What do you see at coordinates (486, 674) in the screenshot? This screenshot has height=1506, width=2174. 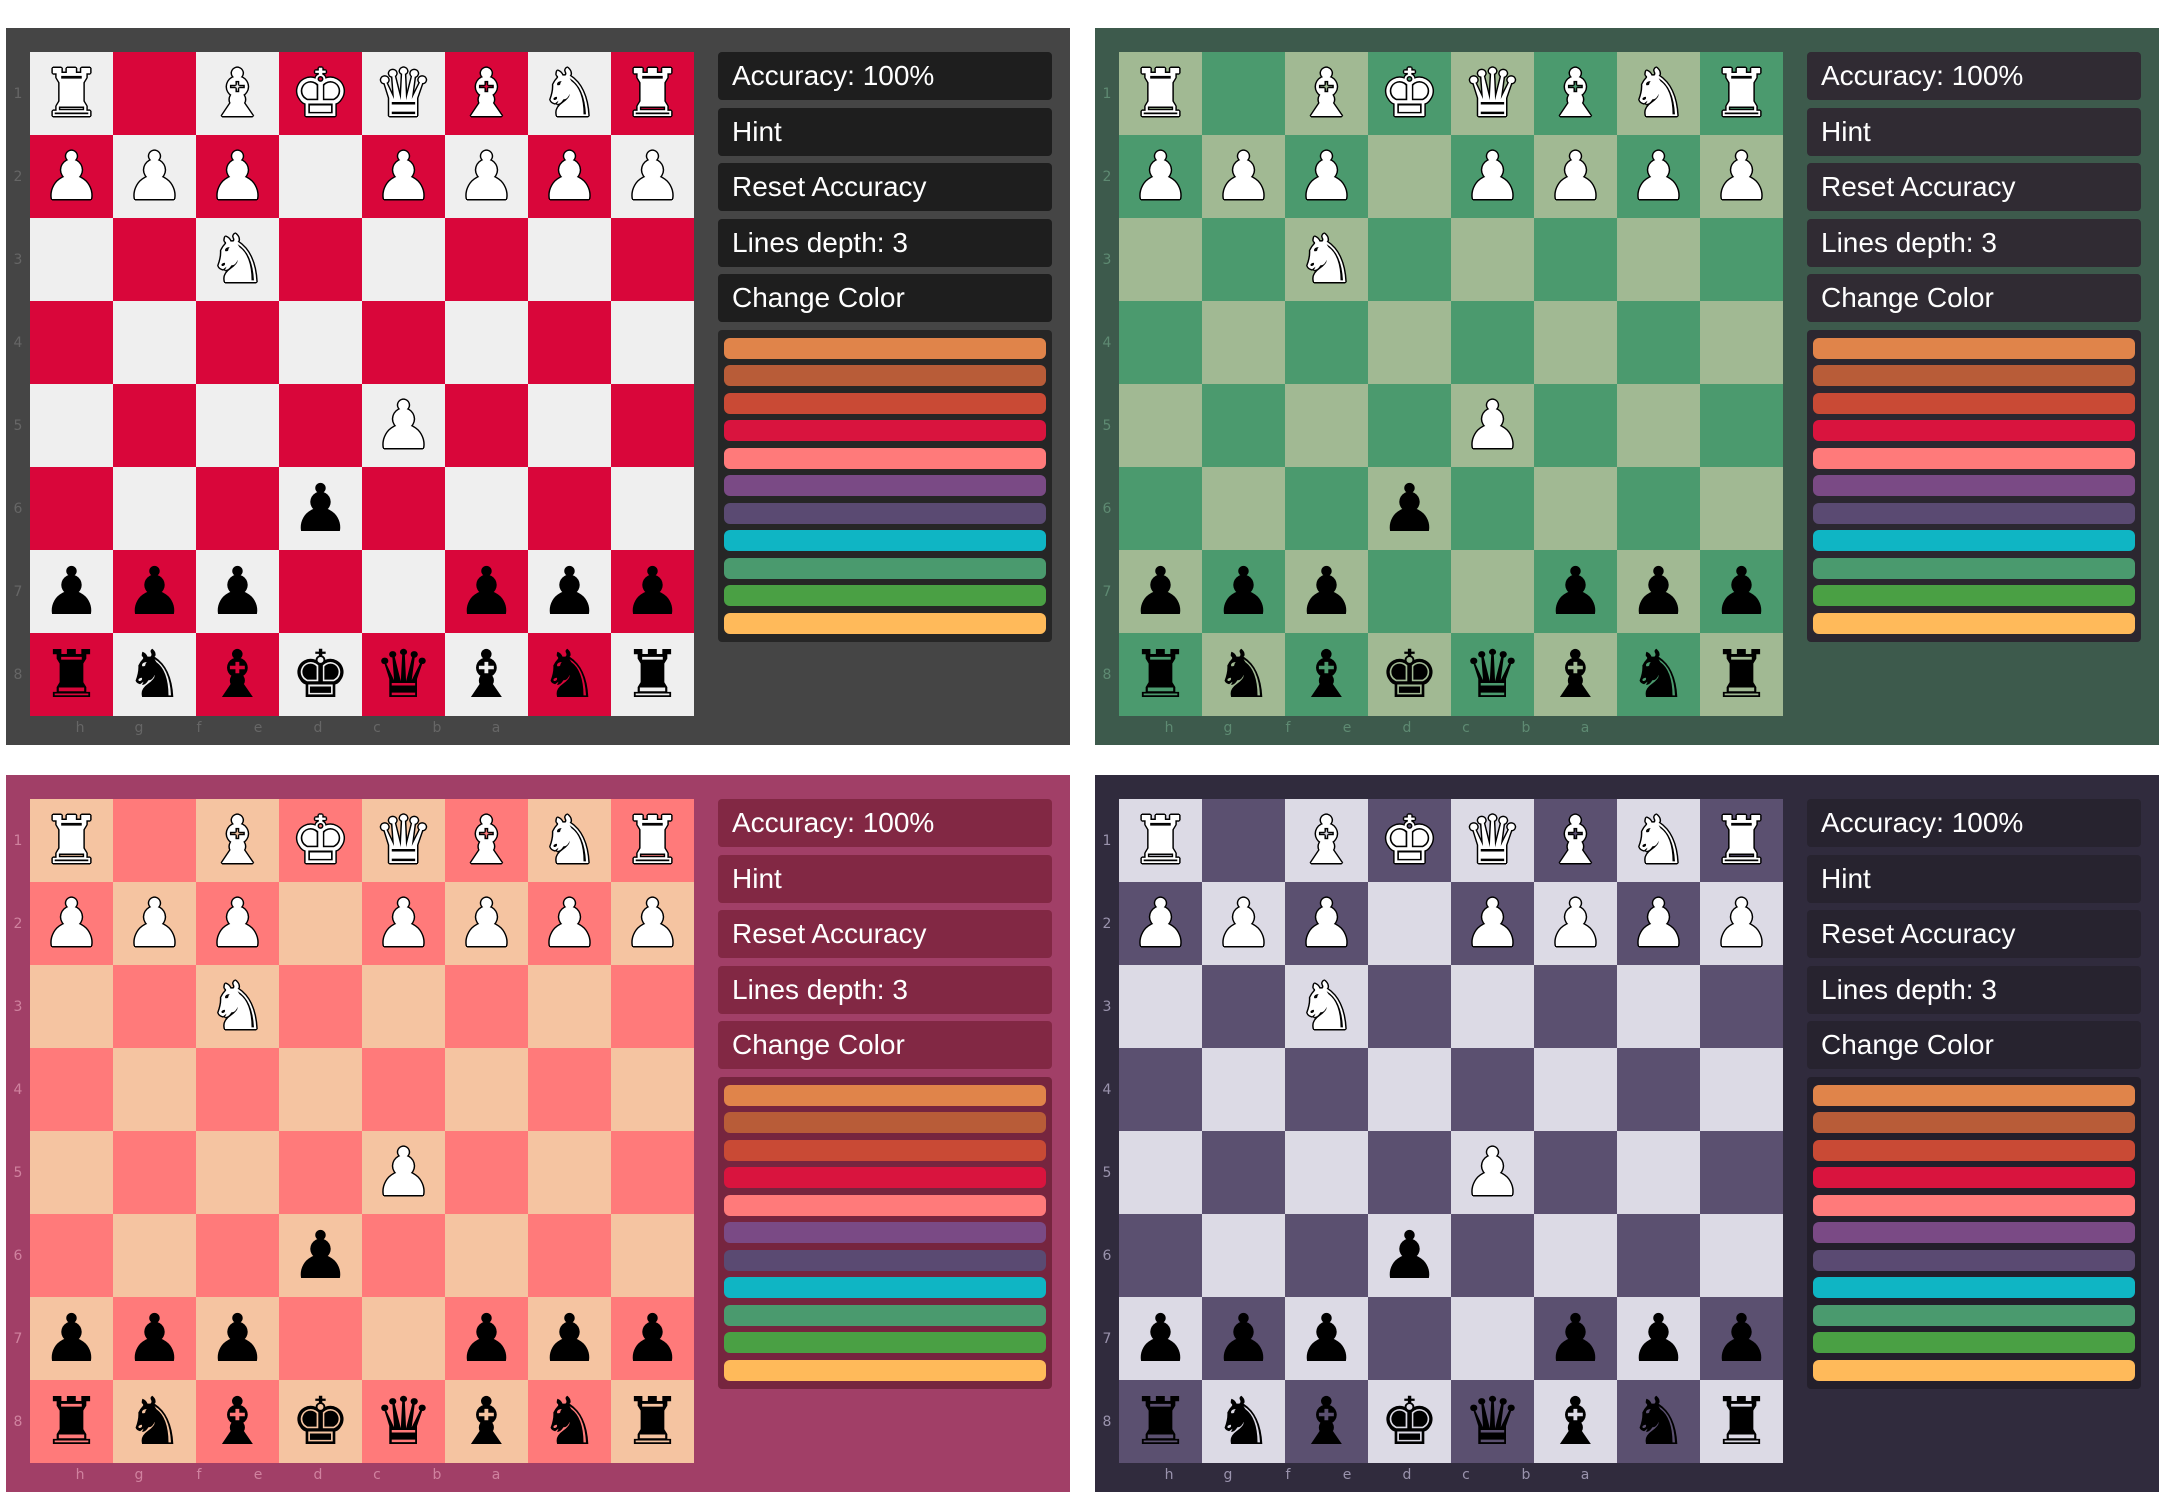 I see `black-bishop-icon: ♝` at bounding box center [486, 674].